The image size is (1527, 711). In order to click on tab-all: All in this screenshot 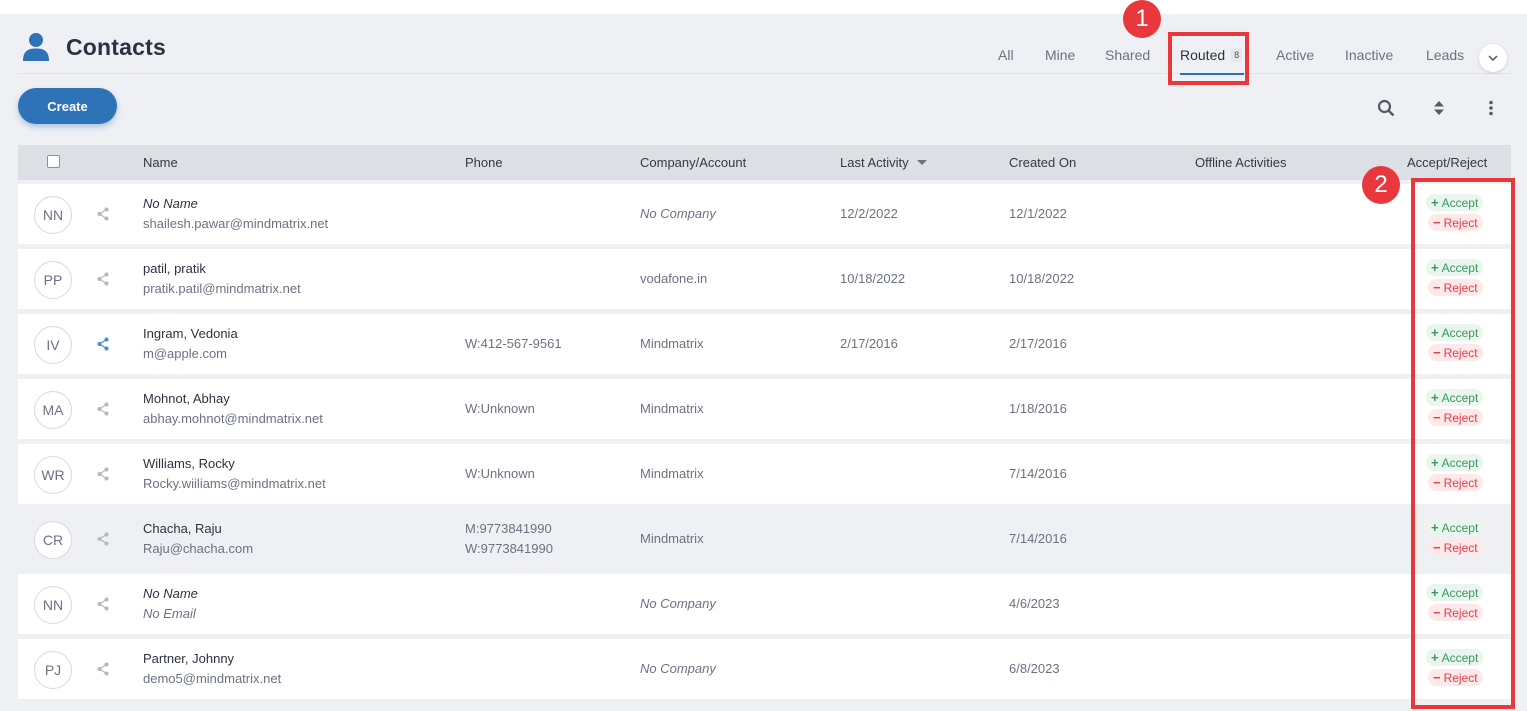, I will do `click(1006, 55)`.